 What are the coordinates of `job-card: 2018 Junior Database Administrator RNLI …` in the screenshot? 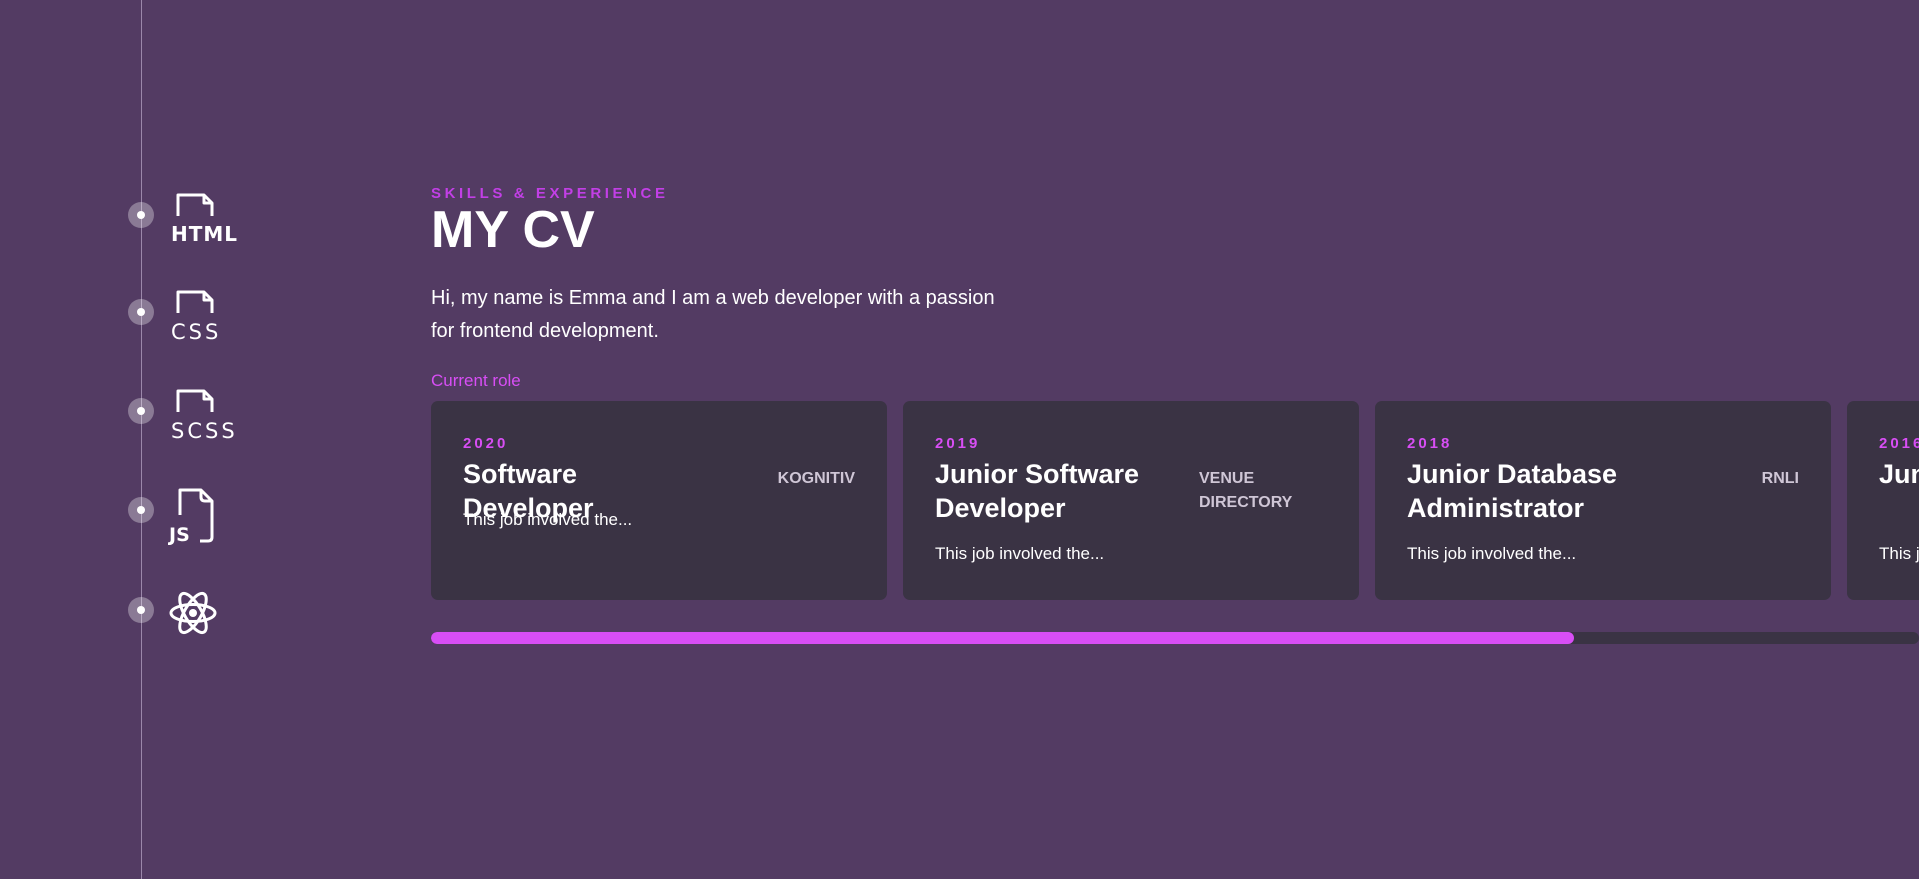 It's located at (1603, 500).